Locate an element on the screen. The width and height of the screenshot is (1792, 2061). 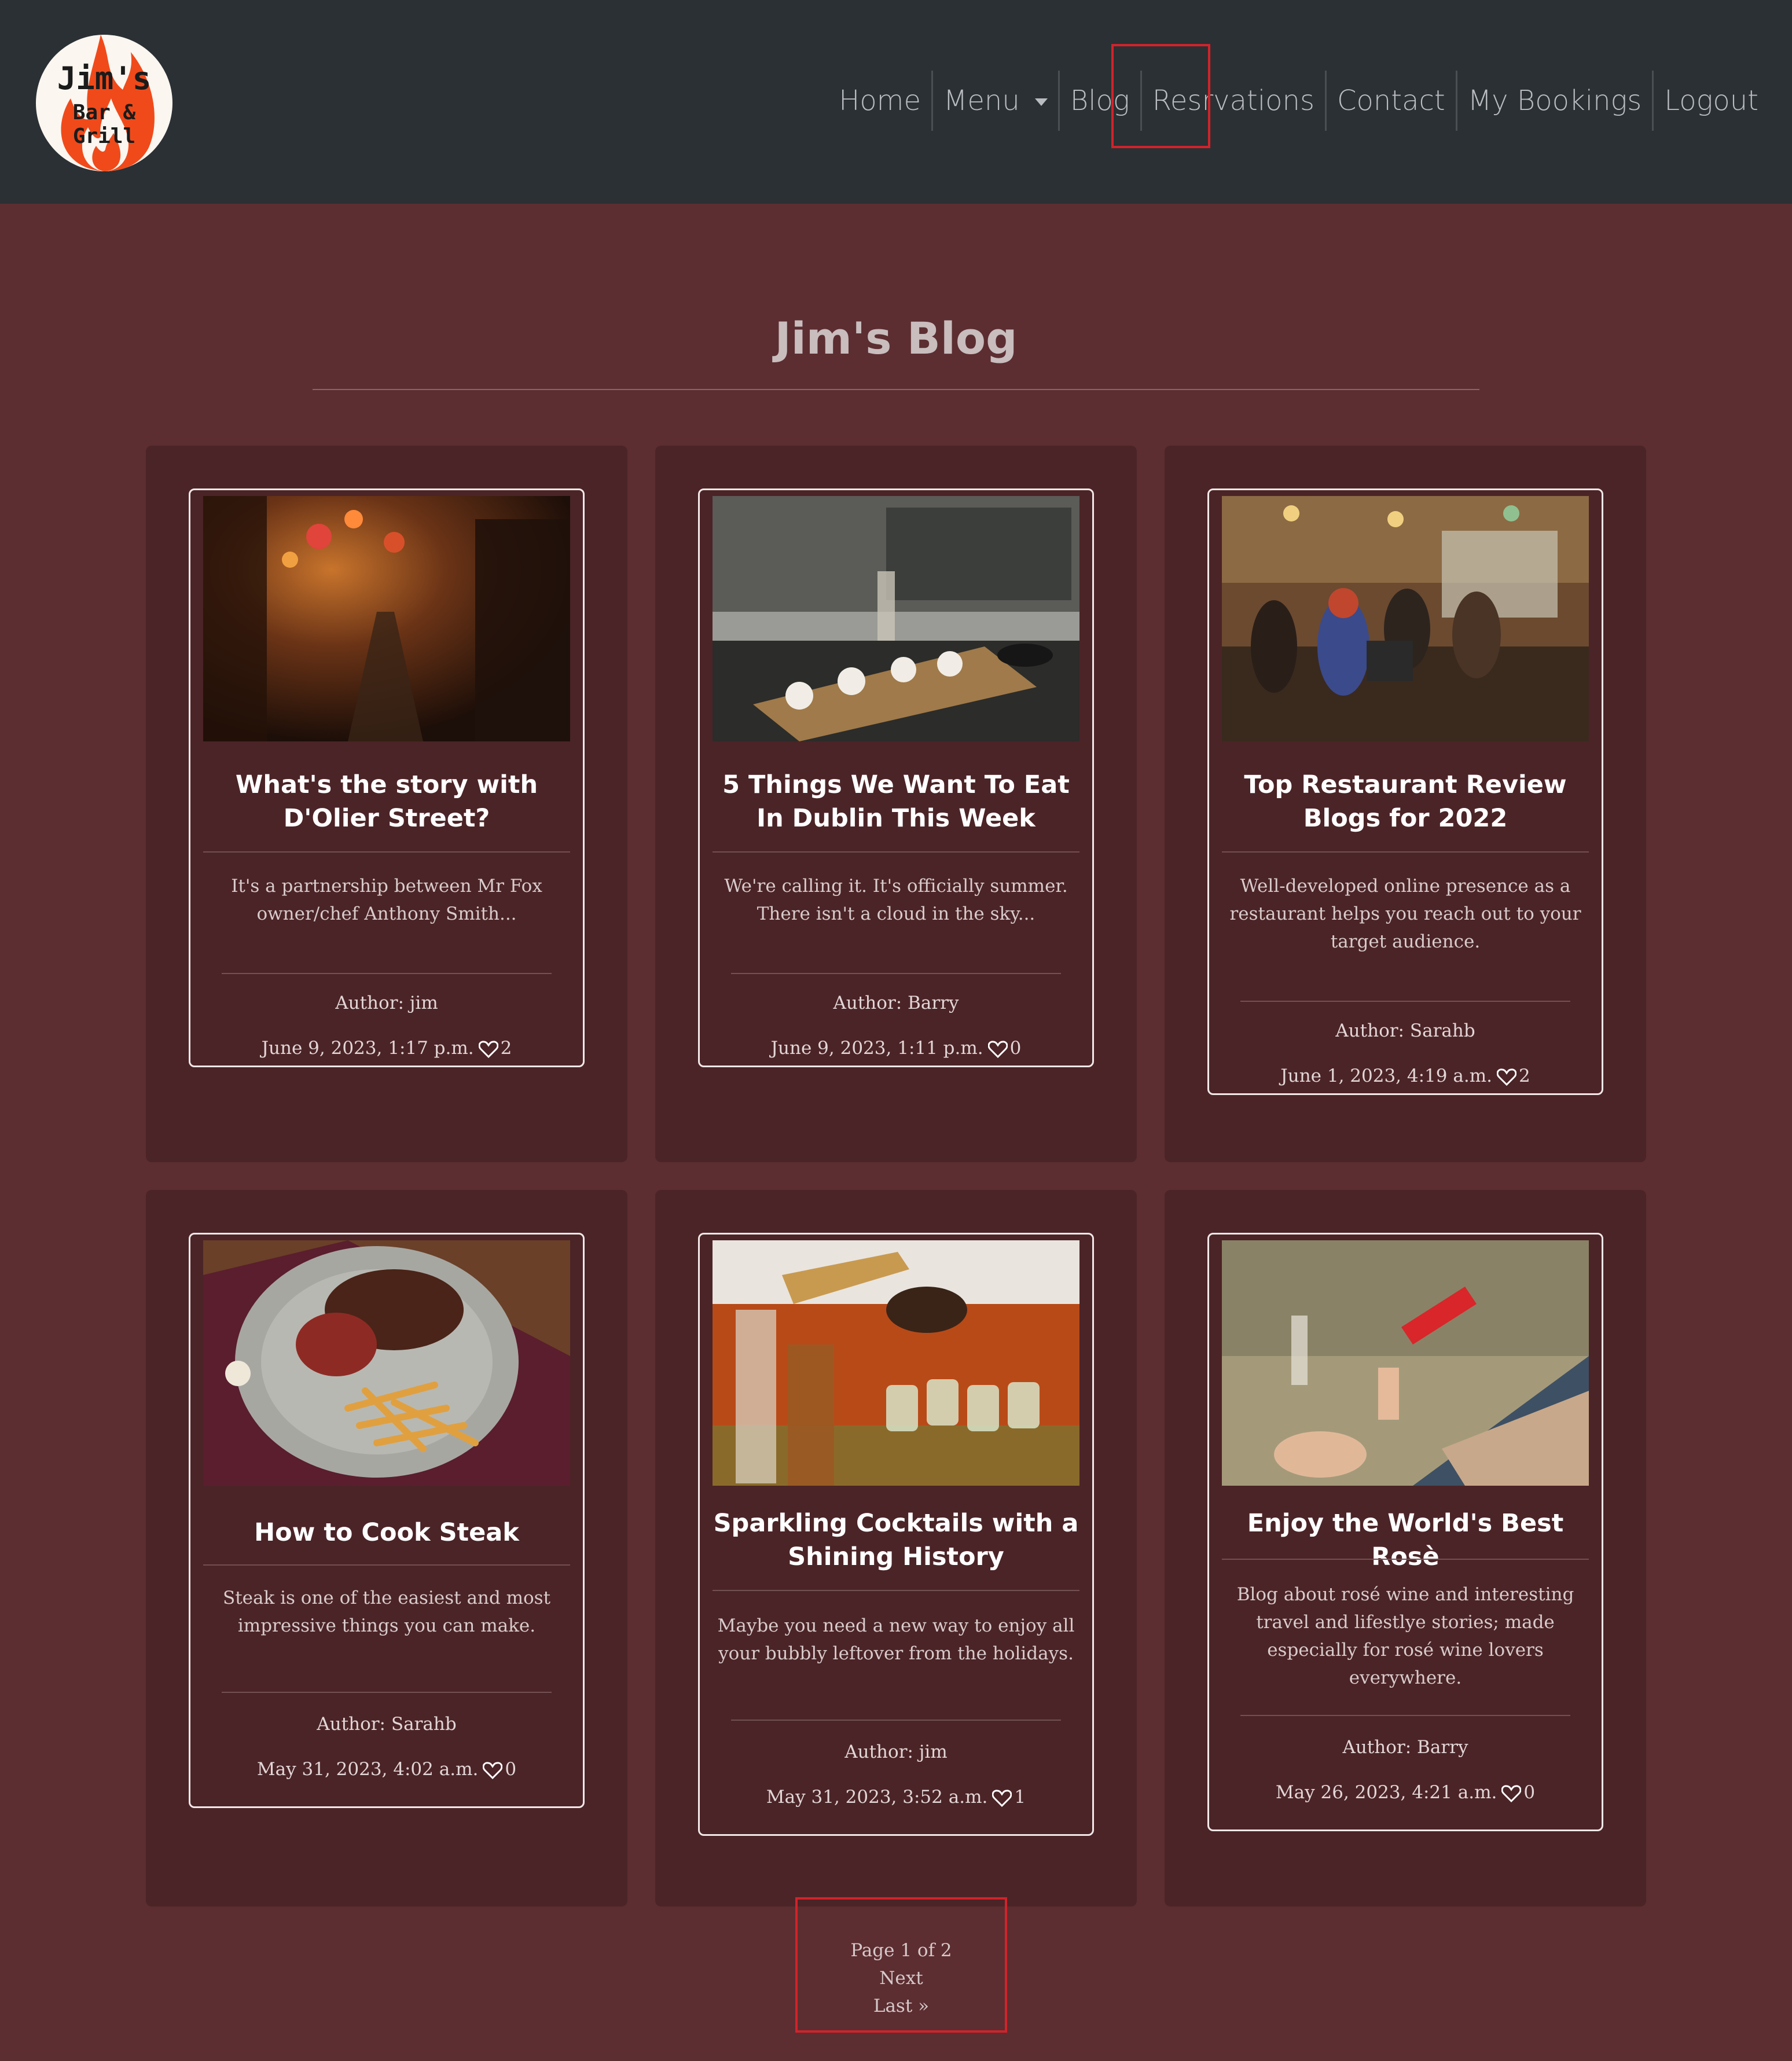
nav-home-label: Home is located at coordinates (880, 101).